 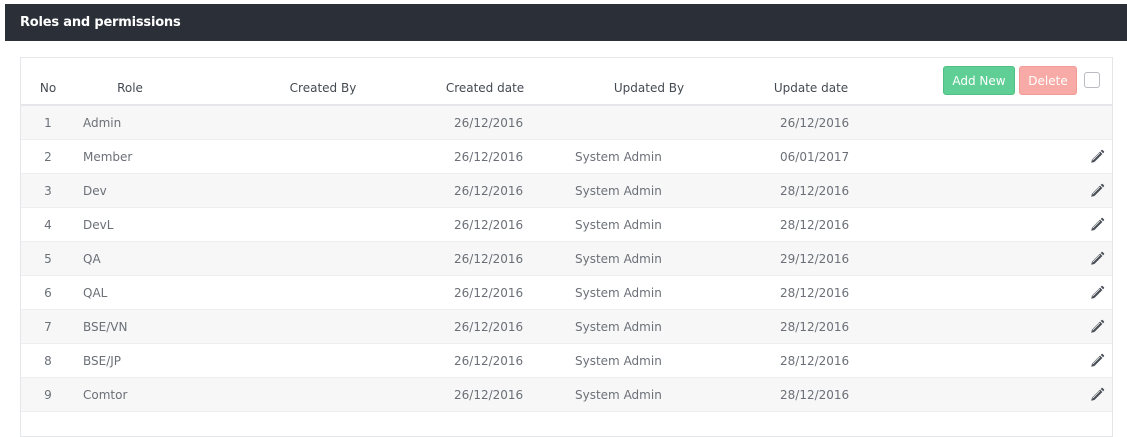 What do you see at coordinates (566, 293) in the screenshot?
I see `table-row: 6 QAL 26/12/2016 System Admin 28/12/2016` at bounding box center [566, 293].